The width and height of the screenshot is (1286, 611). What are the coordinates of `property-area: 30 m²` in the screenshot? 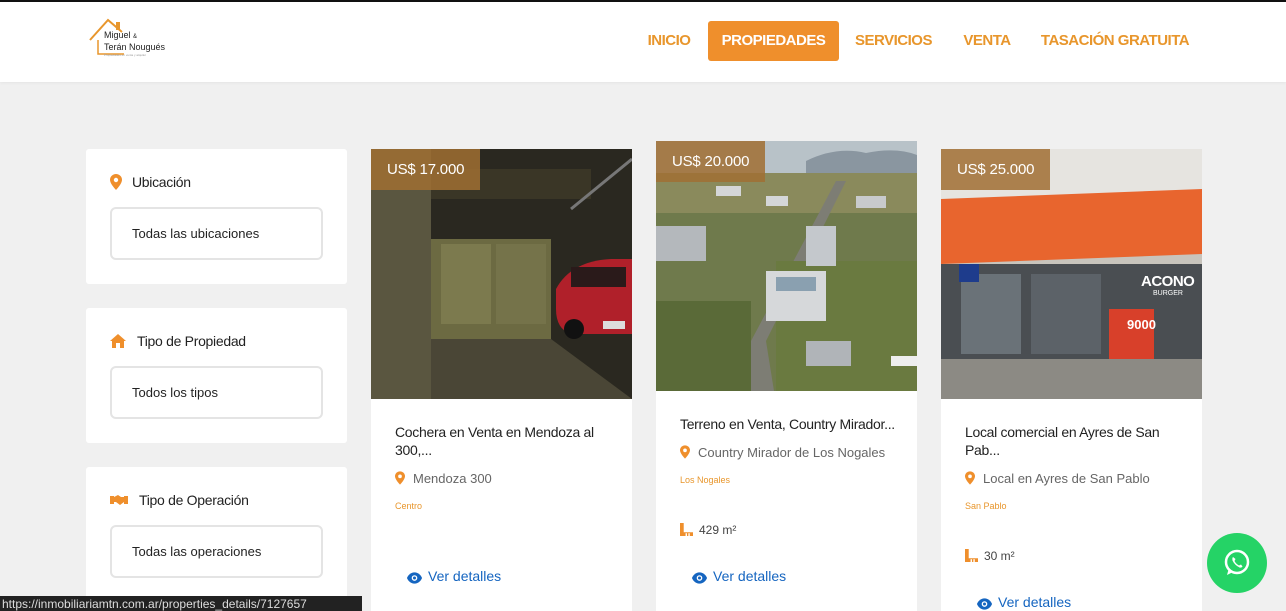 It's located at (990, 556).